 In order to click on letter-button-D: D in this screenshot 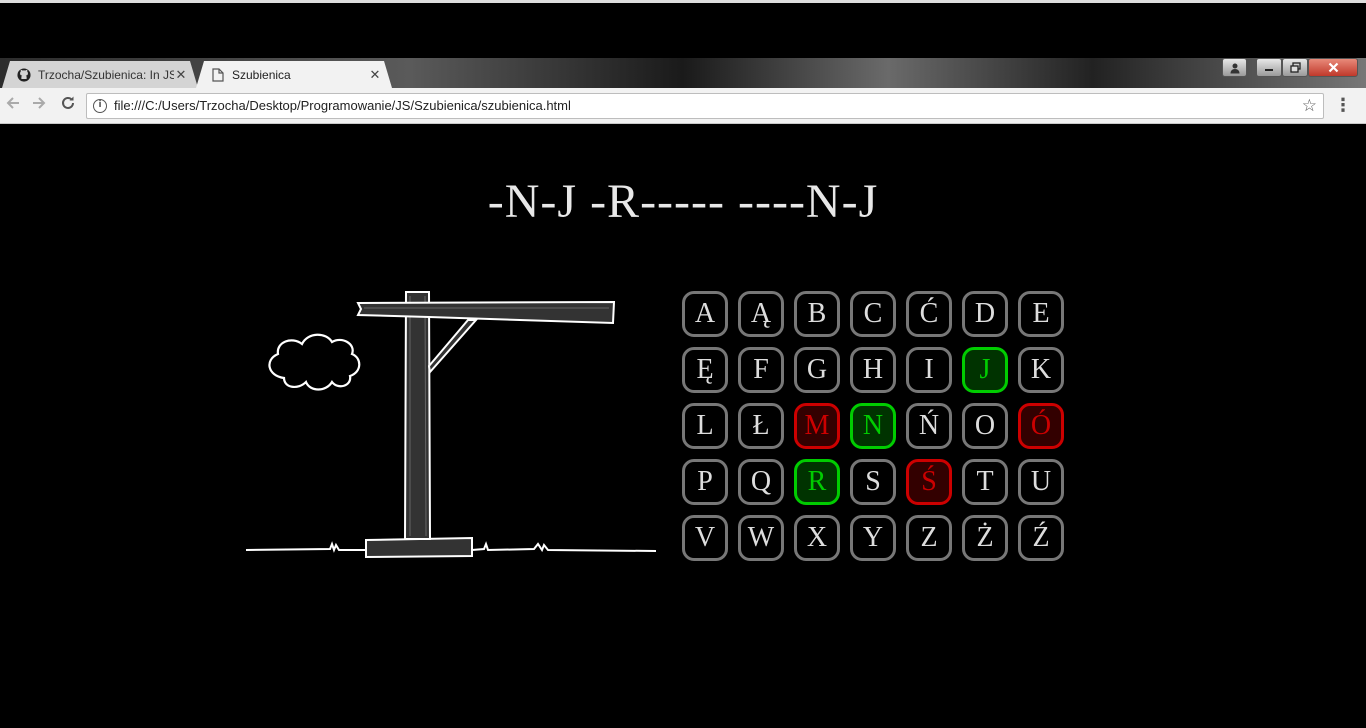, I will do `click(985, 314)`.